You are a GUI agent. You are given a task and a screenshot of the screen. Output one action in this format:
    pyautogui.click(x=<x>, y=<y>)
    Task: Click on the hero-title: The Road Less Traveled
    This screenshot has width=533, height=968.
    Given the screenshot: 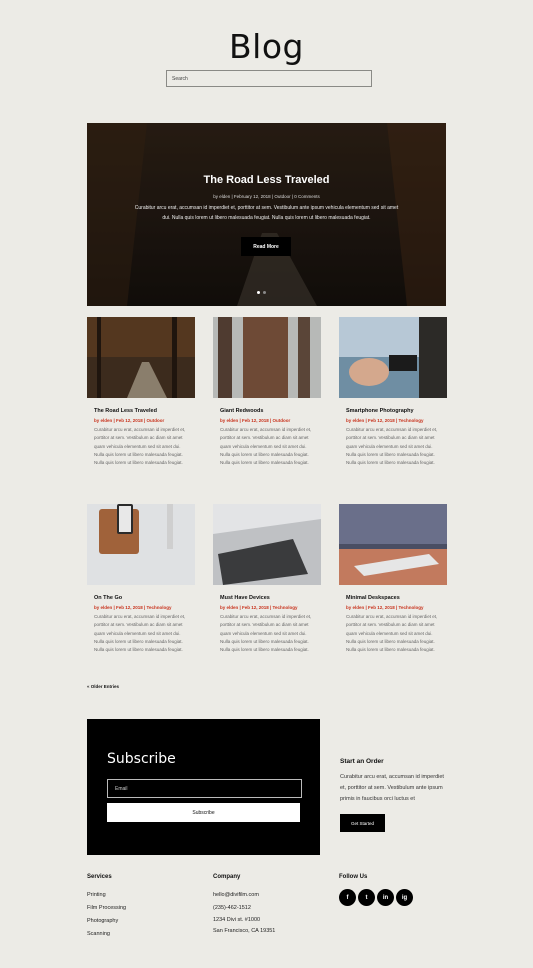 What is the action you would take?
    pyautogui.click(x=266, y=180)
    